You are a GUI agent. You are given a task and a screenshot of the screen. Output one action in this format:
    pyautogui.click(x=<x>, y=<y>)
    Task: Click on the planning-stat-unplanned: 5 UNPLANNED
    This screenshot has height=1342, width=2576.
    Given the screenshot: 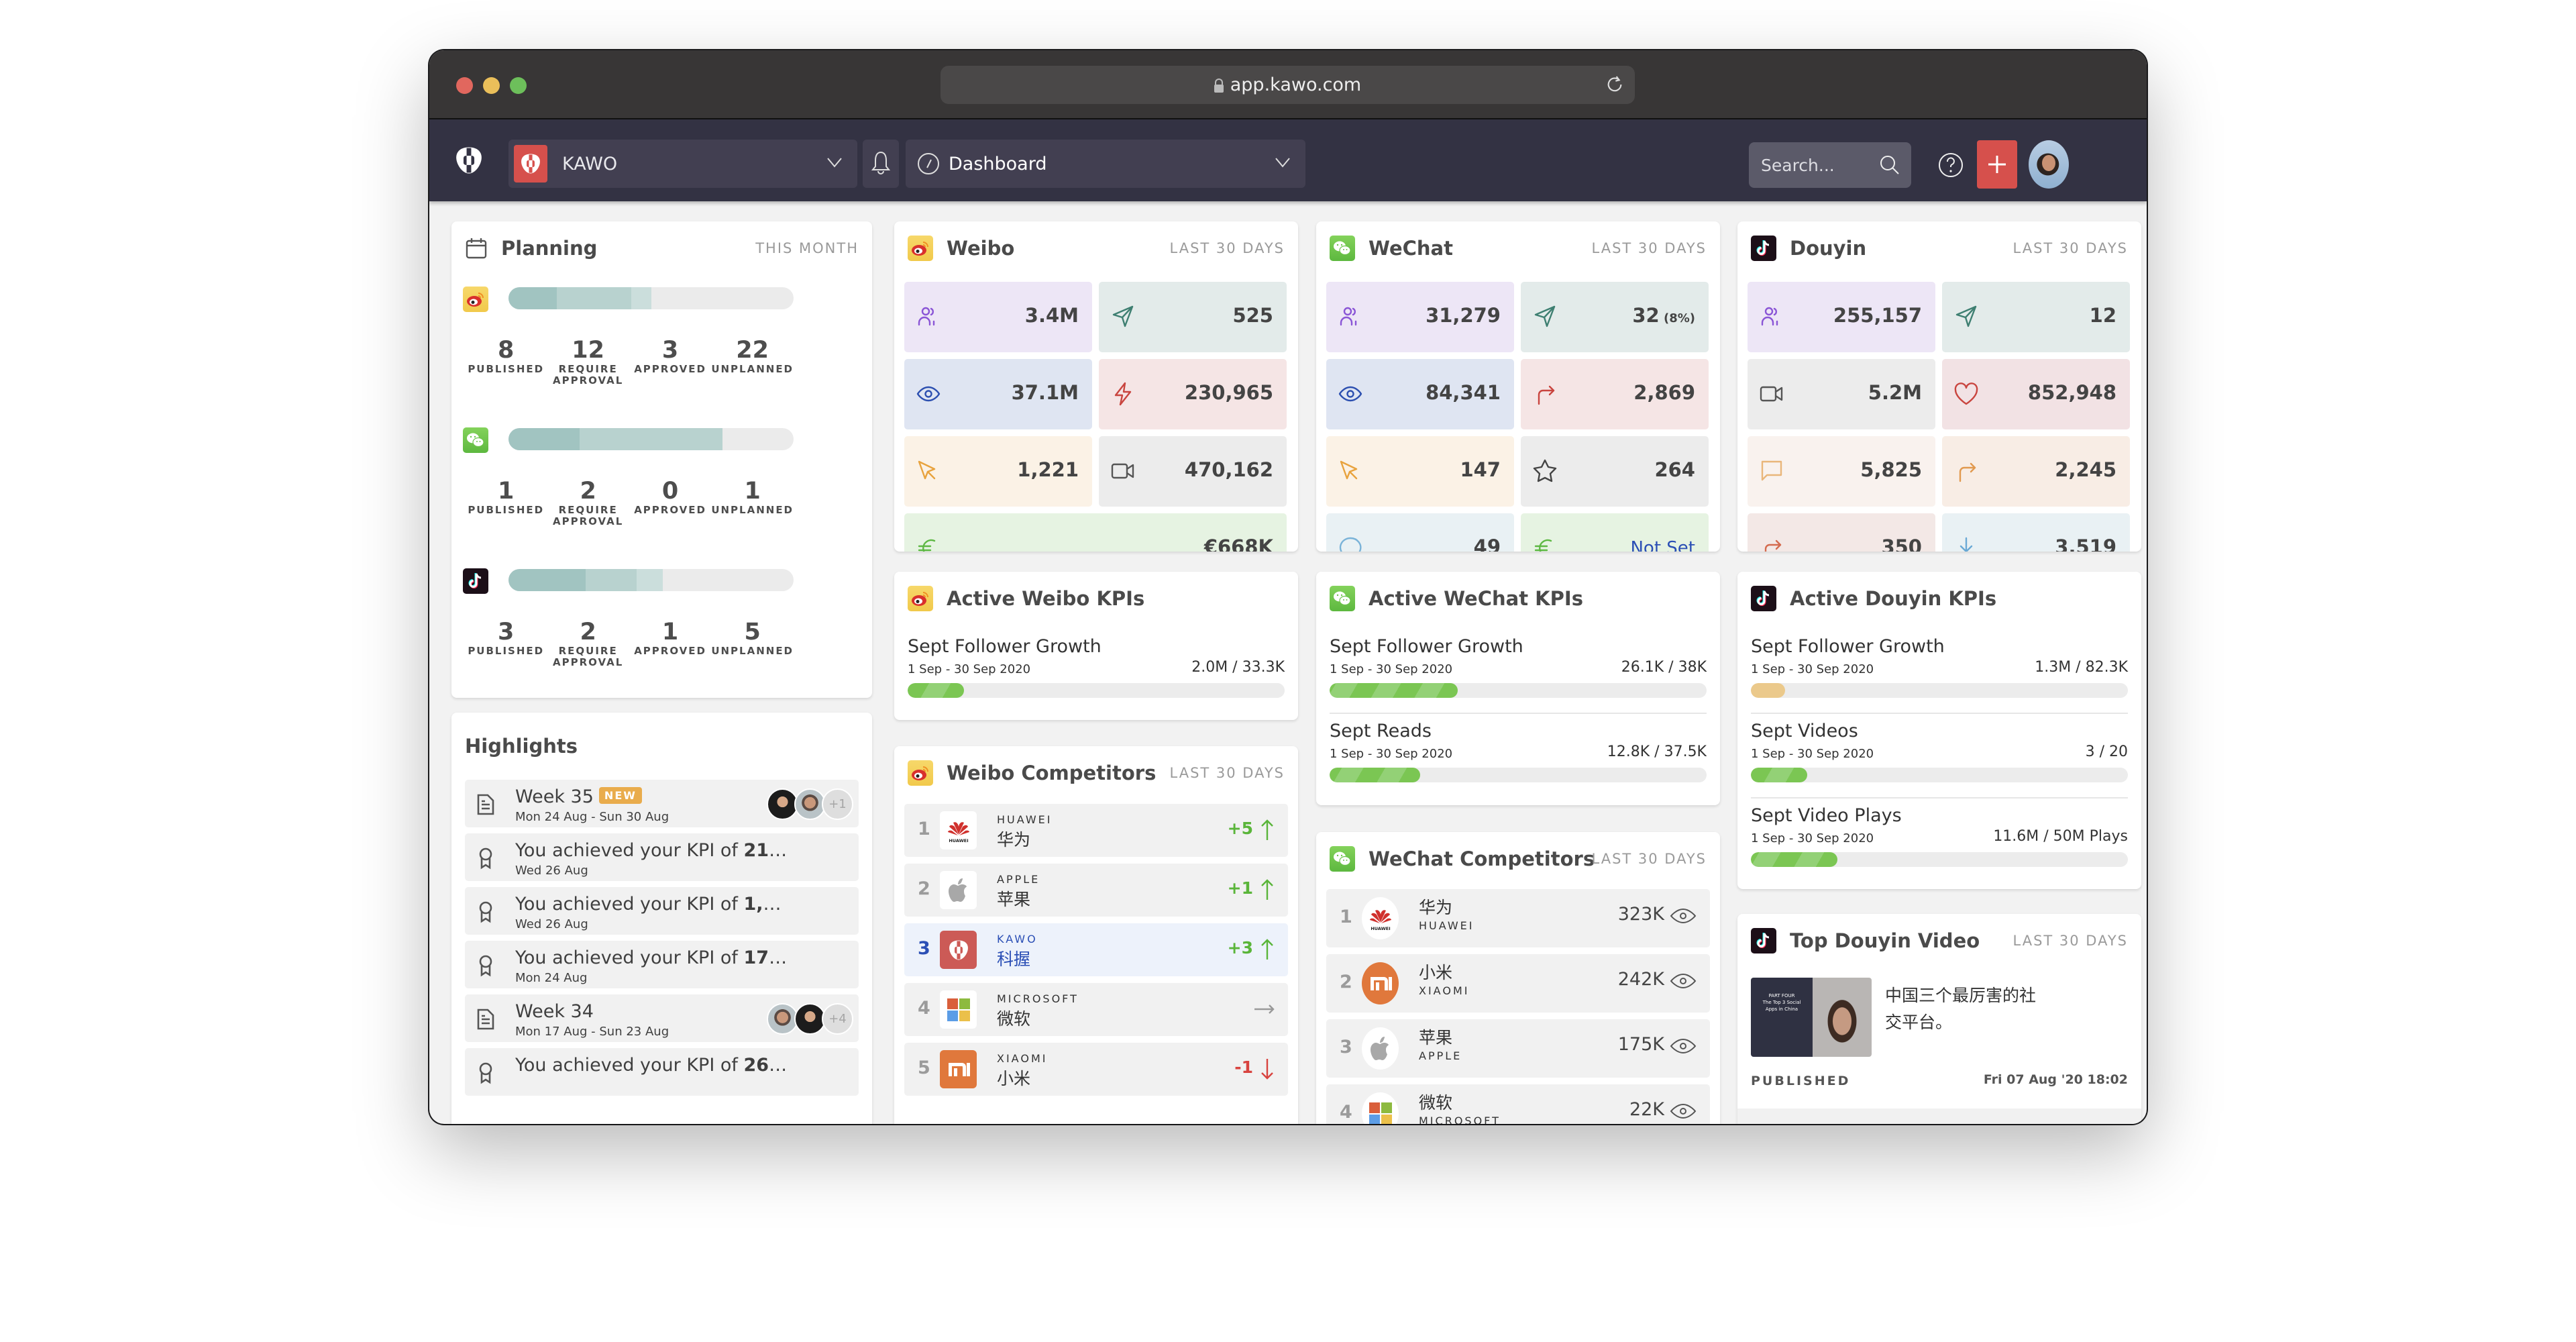 What is the action you would take?
    pyautogui.click(x=752, y=644)
    